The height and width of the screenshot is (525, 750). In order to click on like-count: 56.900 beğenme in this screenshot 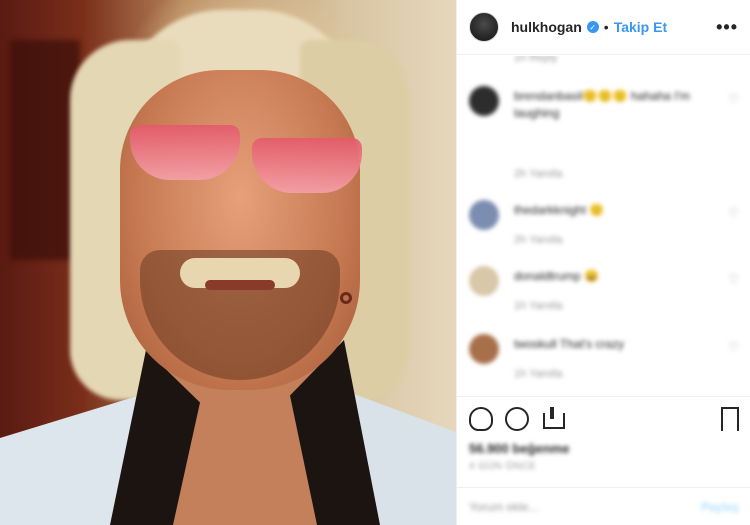, I will do `click(519, 448)`.